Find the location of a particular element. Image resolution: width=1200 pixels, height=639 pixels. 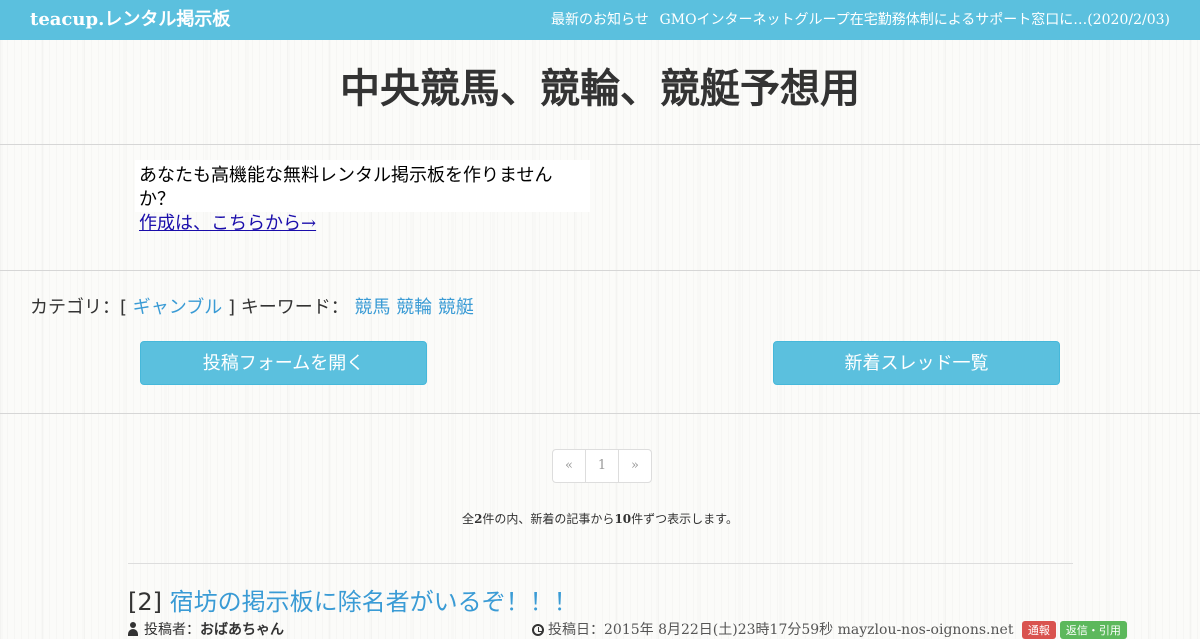

keyword-link: 競馬 is located at coordinates (372, 307).